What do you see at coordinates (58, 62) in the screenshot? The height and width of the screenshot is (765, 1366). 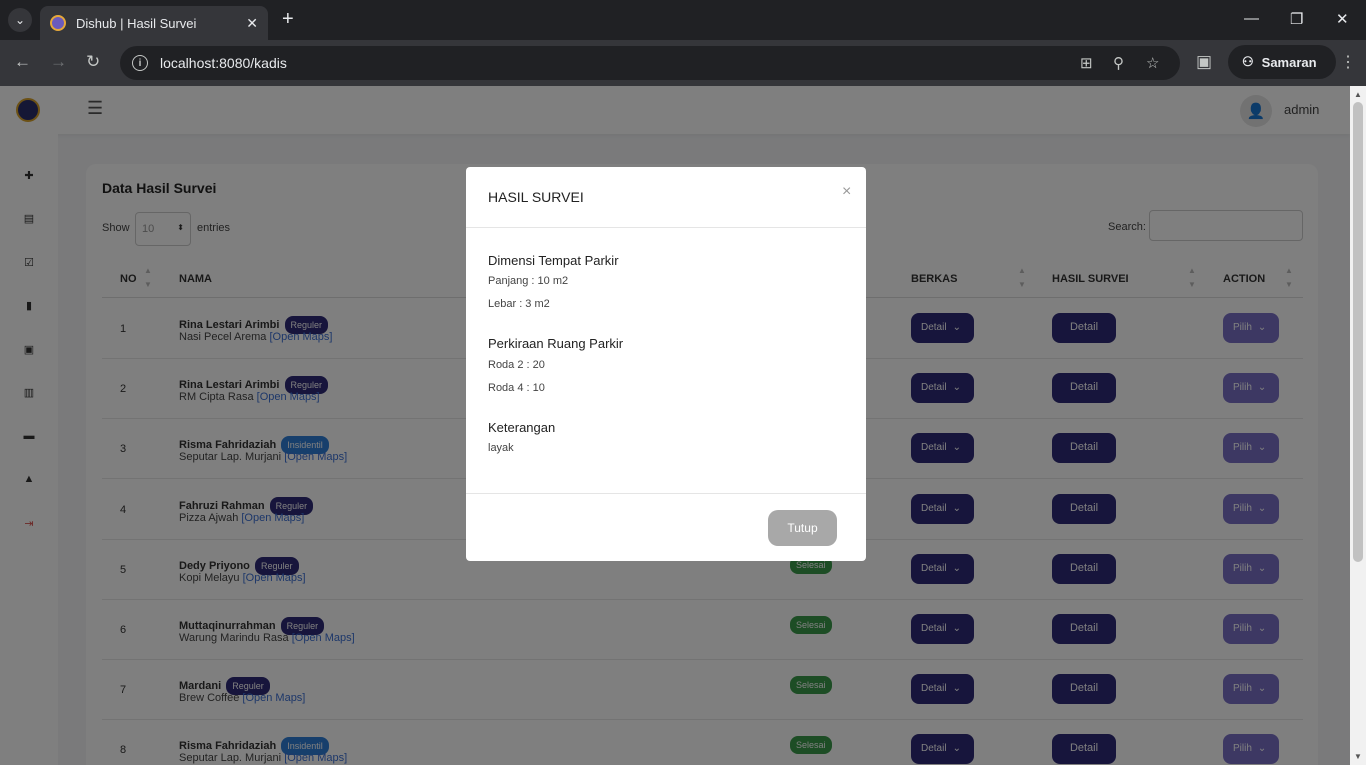 I see `forward-icon: →` at bounding box center [58, 62].